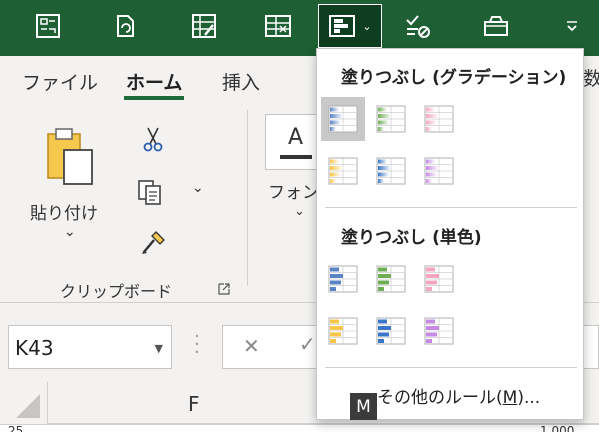 Image resolution: width=599 pixels, height=432 pixels. I want to click on column-header-f: F, so click(194, 404).